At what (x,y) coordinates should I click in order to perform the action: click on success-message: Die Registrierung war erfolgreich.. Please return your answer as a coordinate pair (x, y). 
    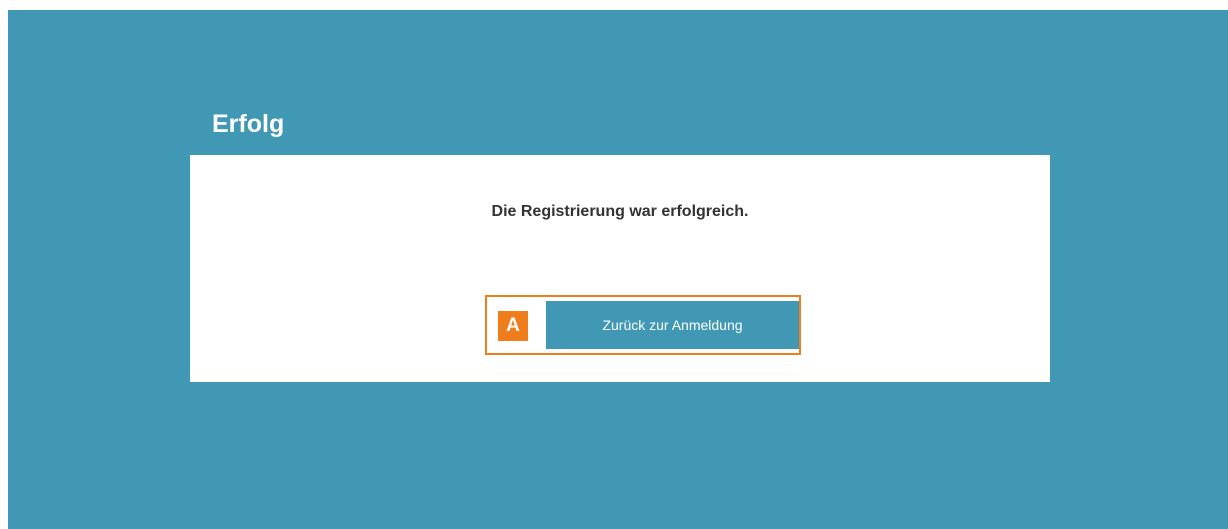
    Looking at the image, I should click on (620, 211).